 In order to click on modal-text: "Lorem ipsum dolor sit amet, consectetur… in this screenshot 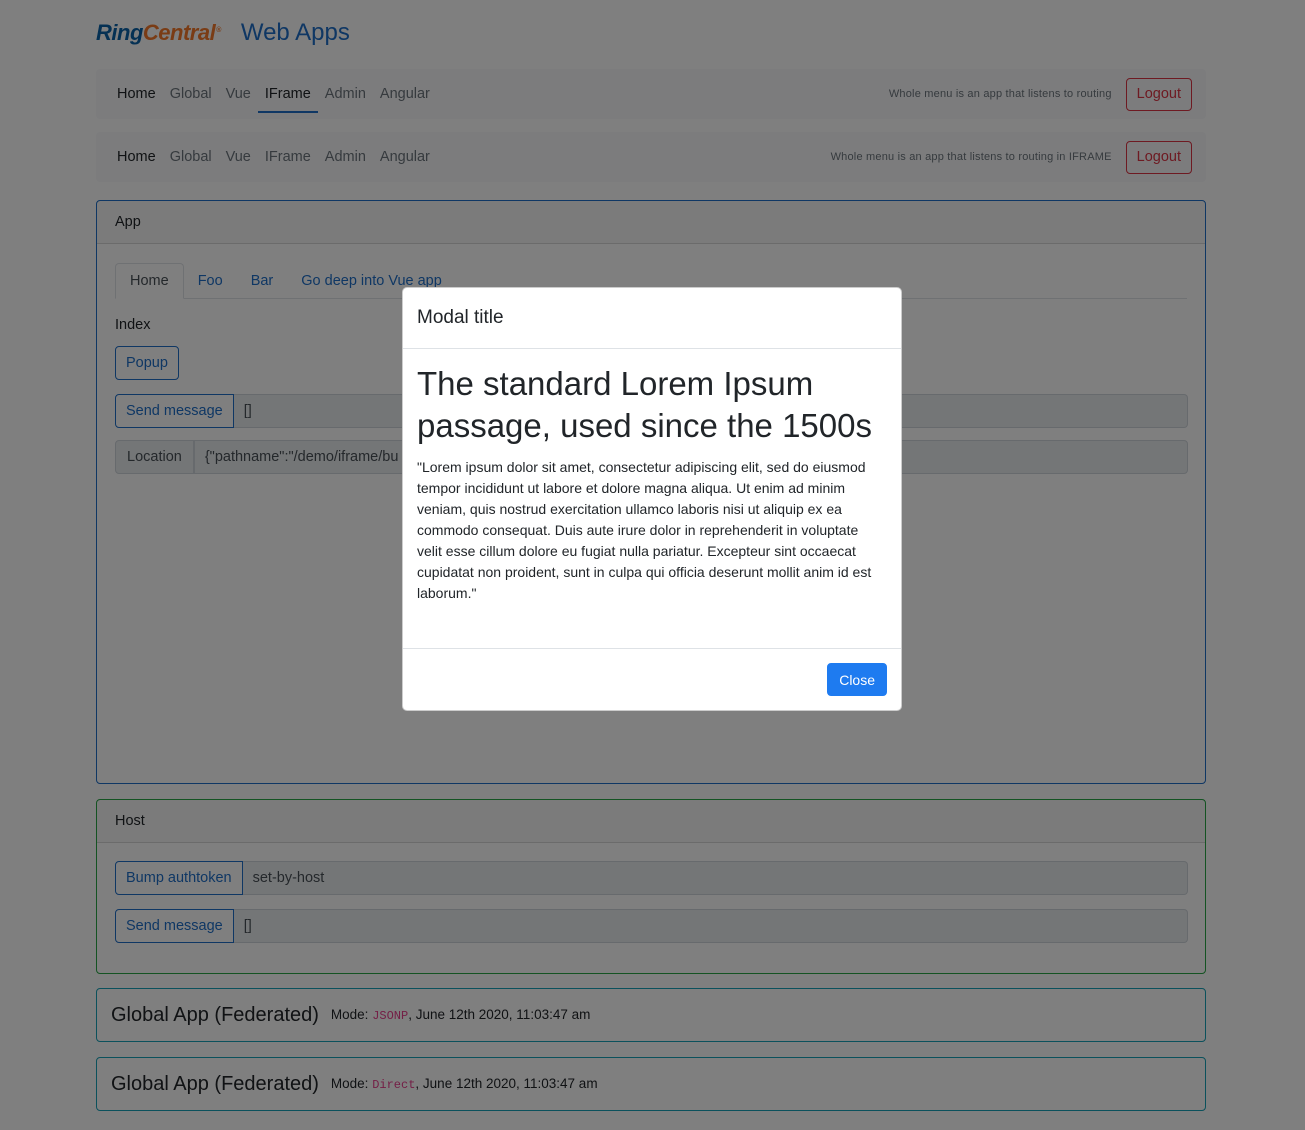, I will do `click(644, 529)`.